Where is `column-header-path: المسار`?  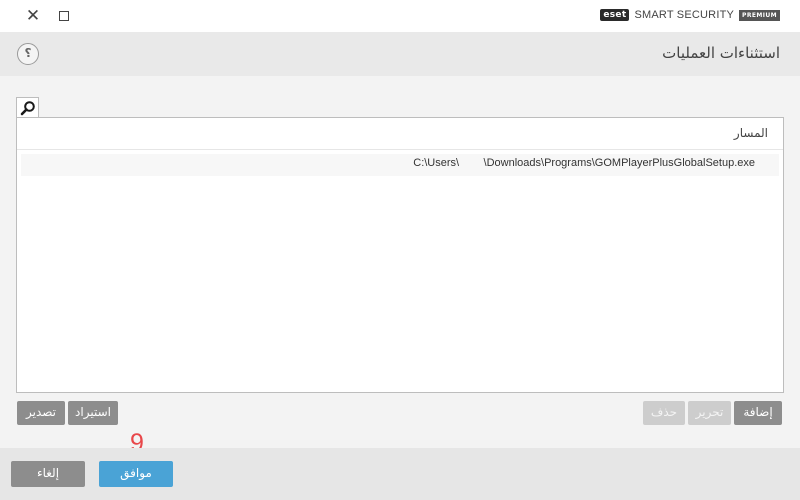 column-header-path: المسار is located at coordinates (400, 134).